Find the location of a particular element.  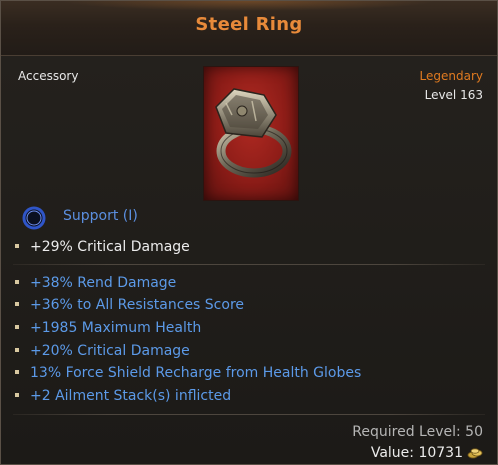

stat-text: +20% Critical Damage is located at coordinates (110, 351).